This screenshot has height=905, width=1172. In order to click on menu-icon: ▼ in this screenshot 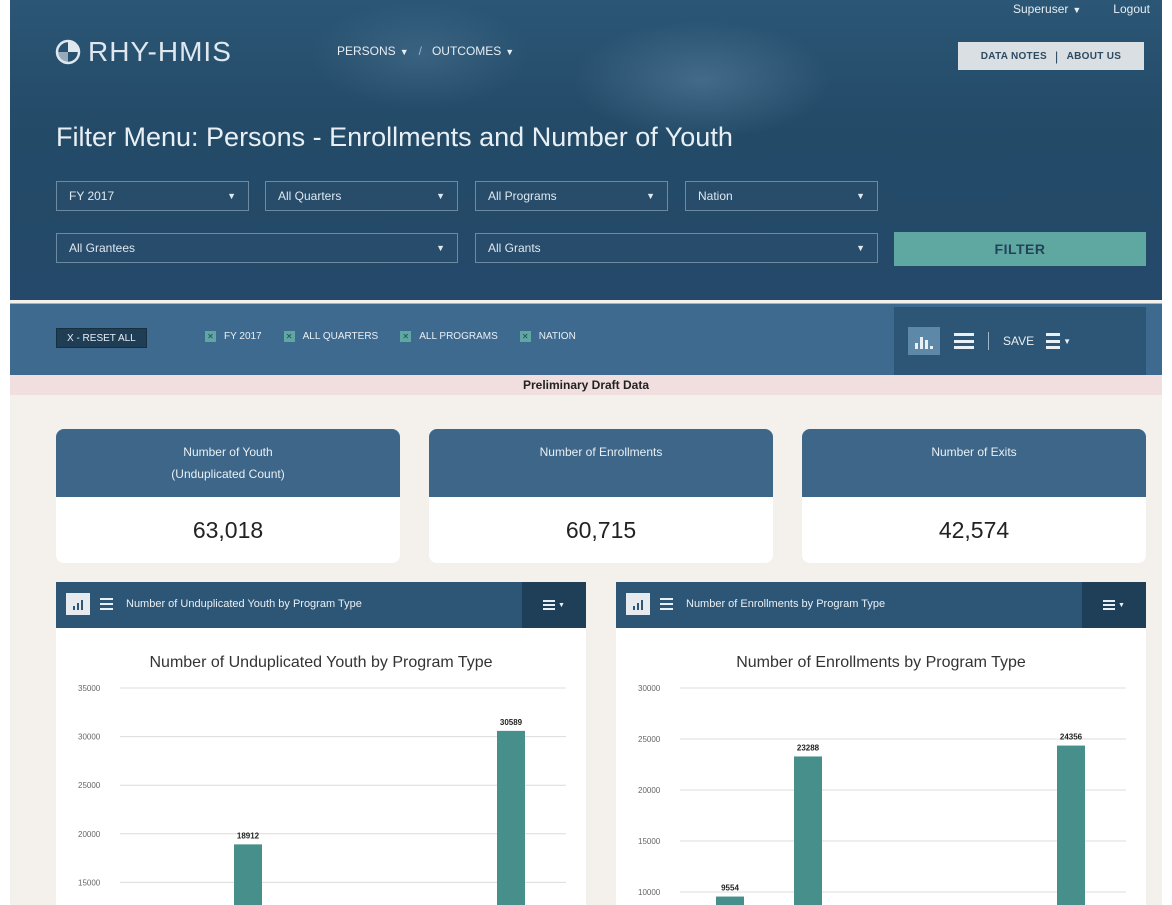, I will do `click(1058, 341)`.